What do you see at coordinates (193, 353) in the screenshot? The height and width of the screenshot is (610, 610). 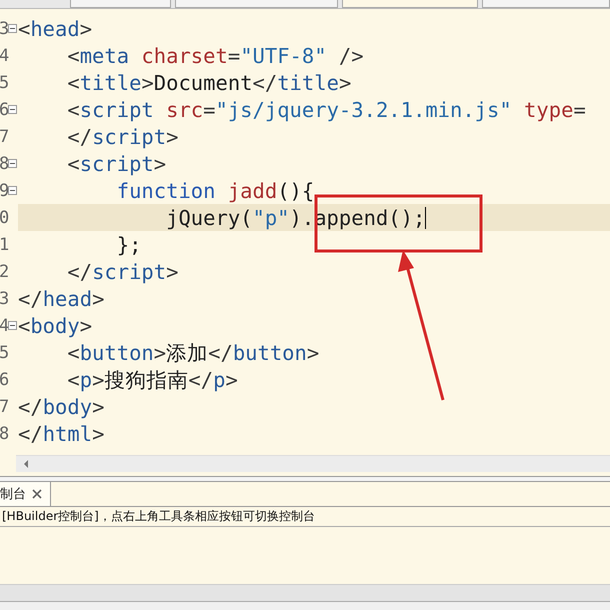 I see `code-line: <button>添加</button>` at bounding box center [193, 353].